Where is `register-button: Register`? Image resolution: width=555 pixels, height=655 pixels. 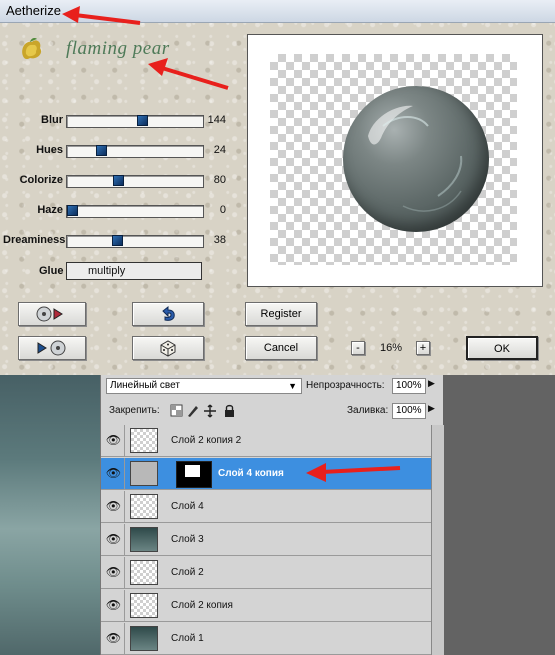
register-button: Register is located at coordinates (281, 314).